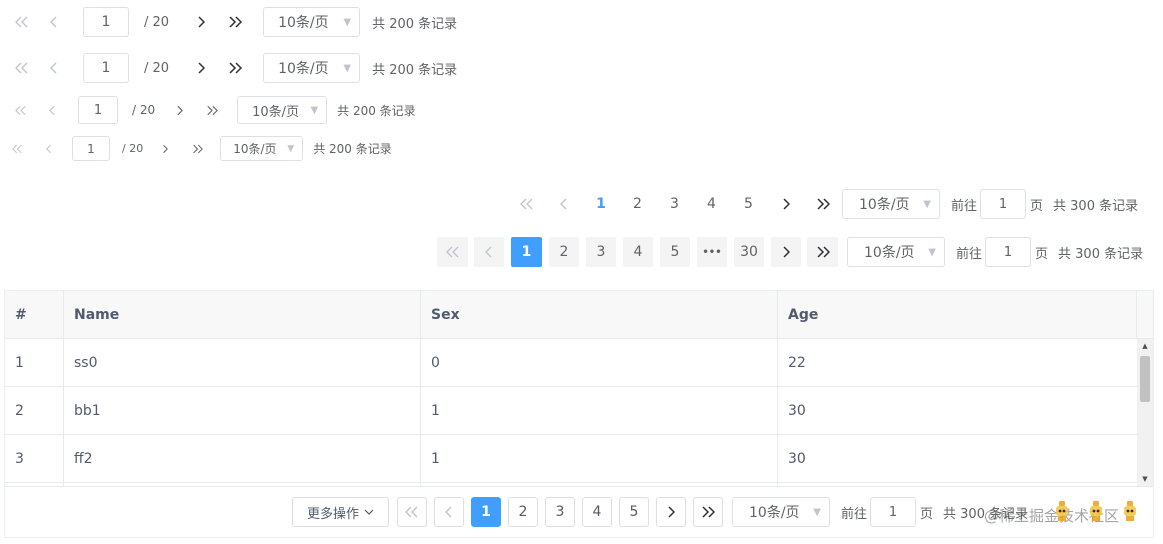  Describe the element at coordinates (1145, 479) in the screenshot. I see `scroll-down-icon: ▼` at that location.